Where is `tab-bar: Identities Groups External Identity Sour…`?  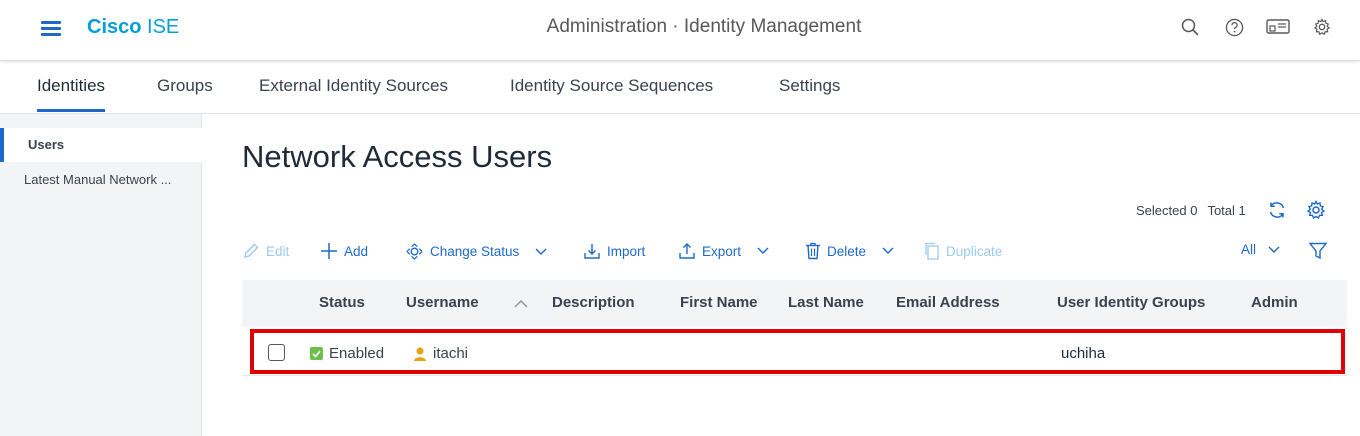 tab-bar: Identities Groups External Identity Sour… is located at coordinates (680, 88).